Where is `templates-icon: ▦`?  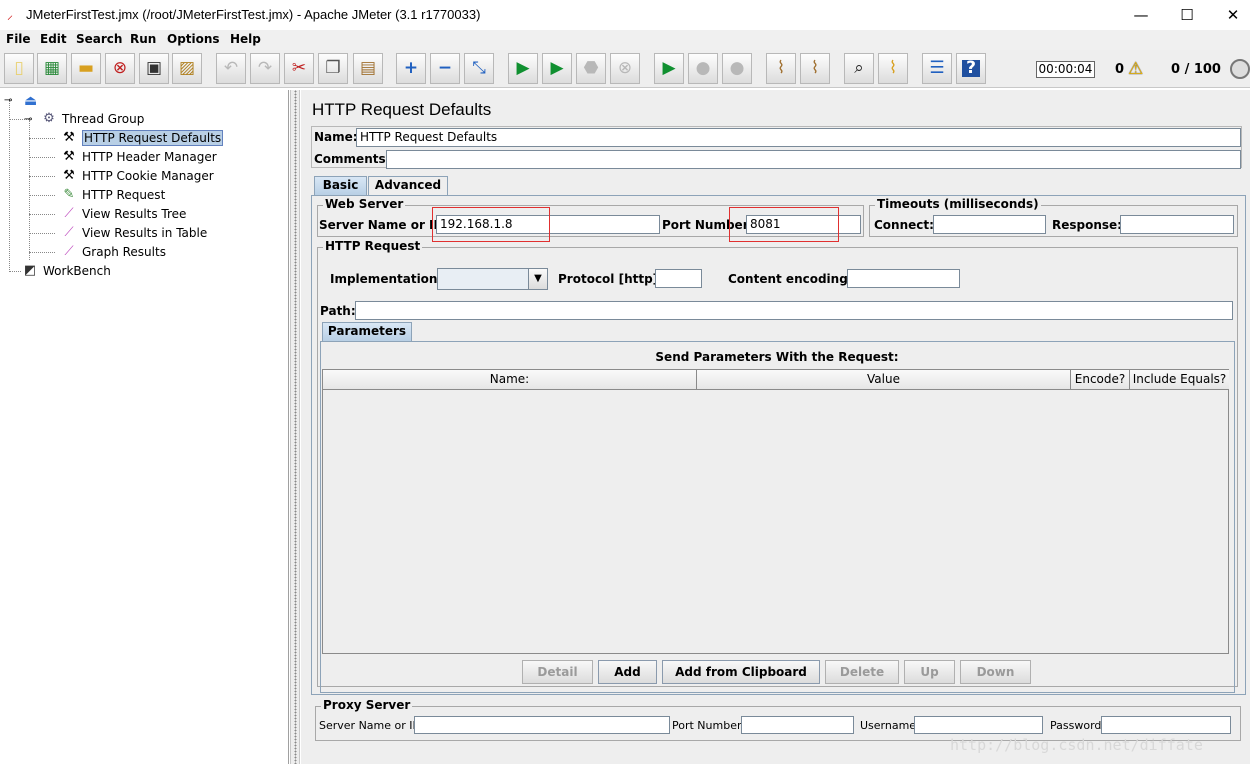
templates-icon: ▦ is located at coordinates (52, 68).